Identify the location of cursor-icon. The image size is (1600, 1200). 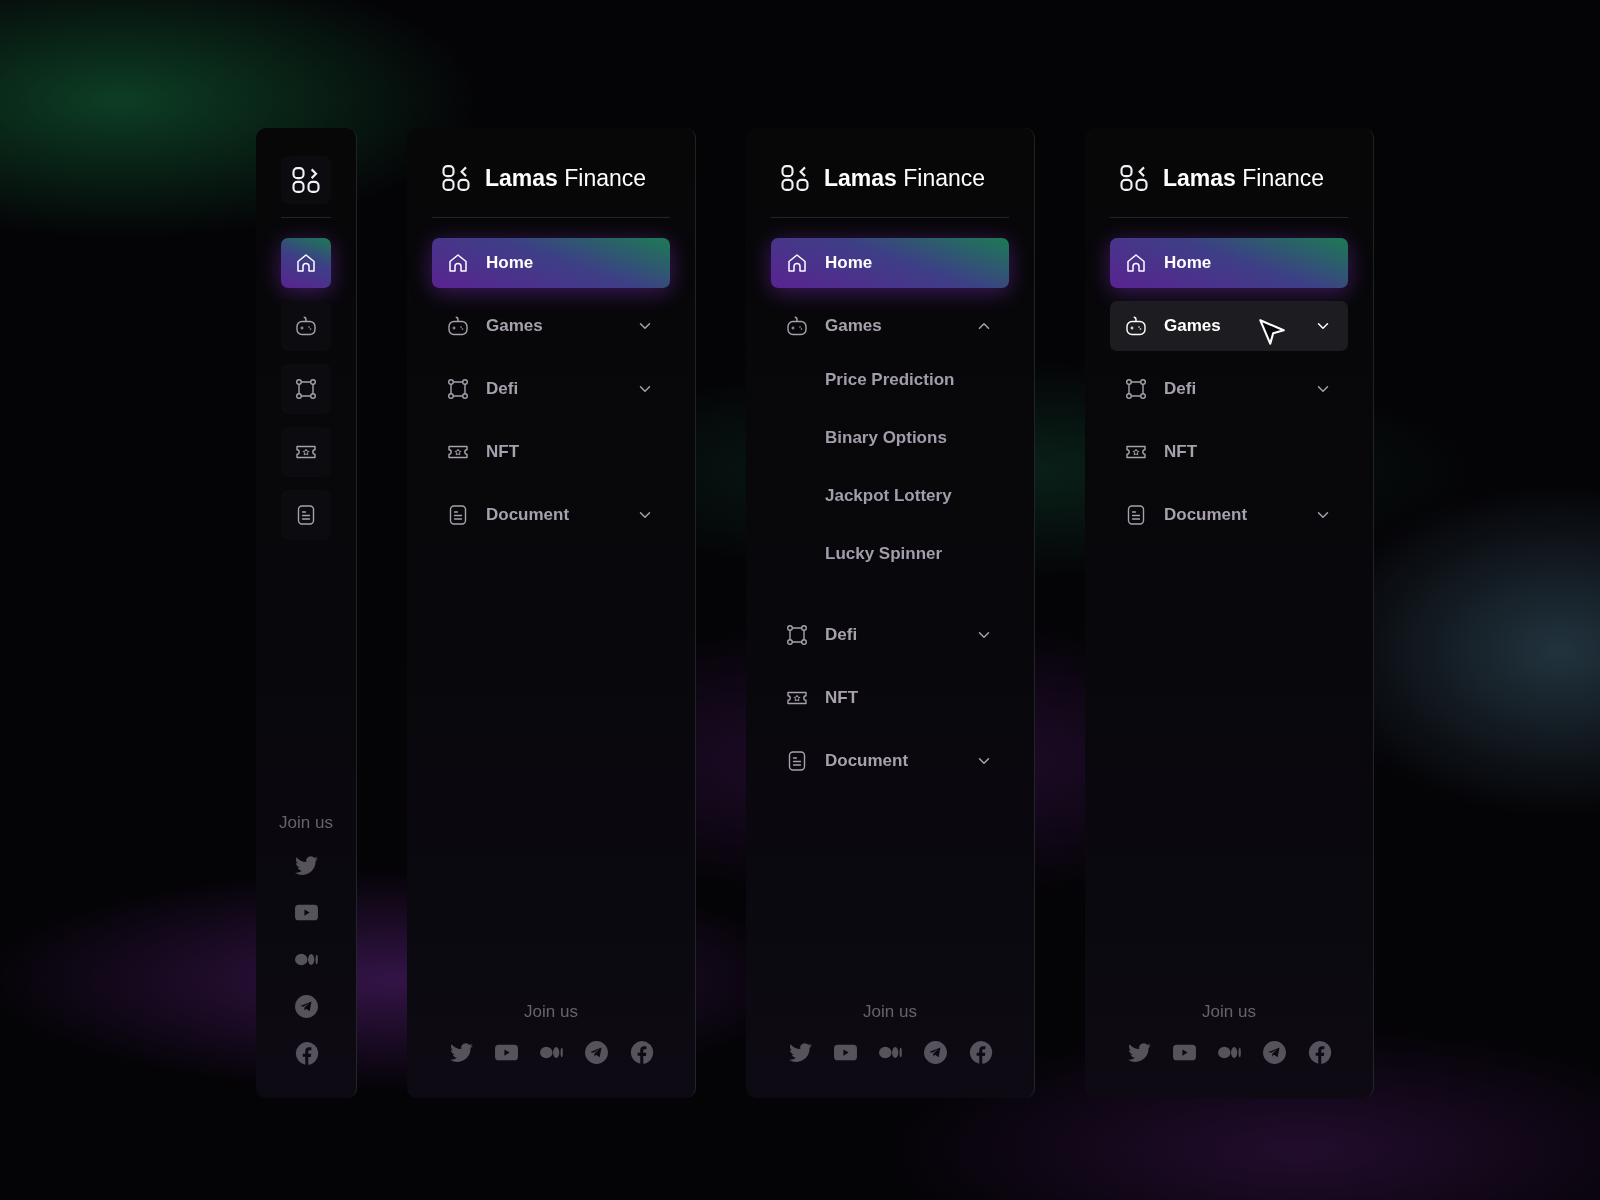
(1272, 332).